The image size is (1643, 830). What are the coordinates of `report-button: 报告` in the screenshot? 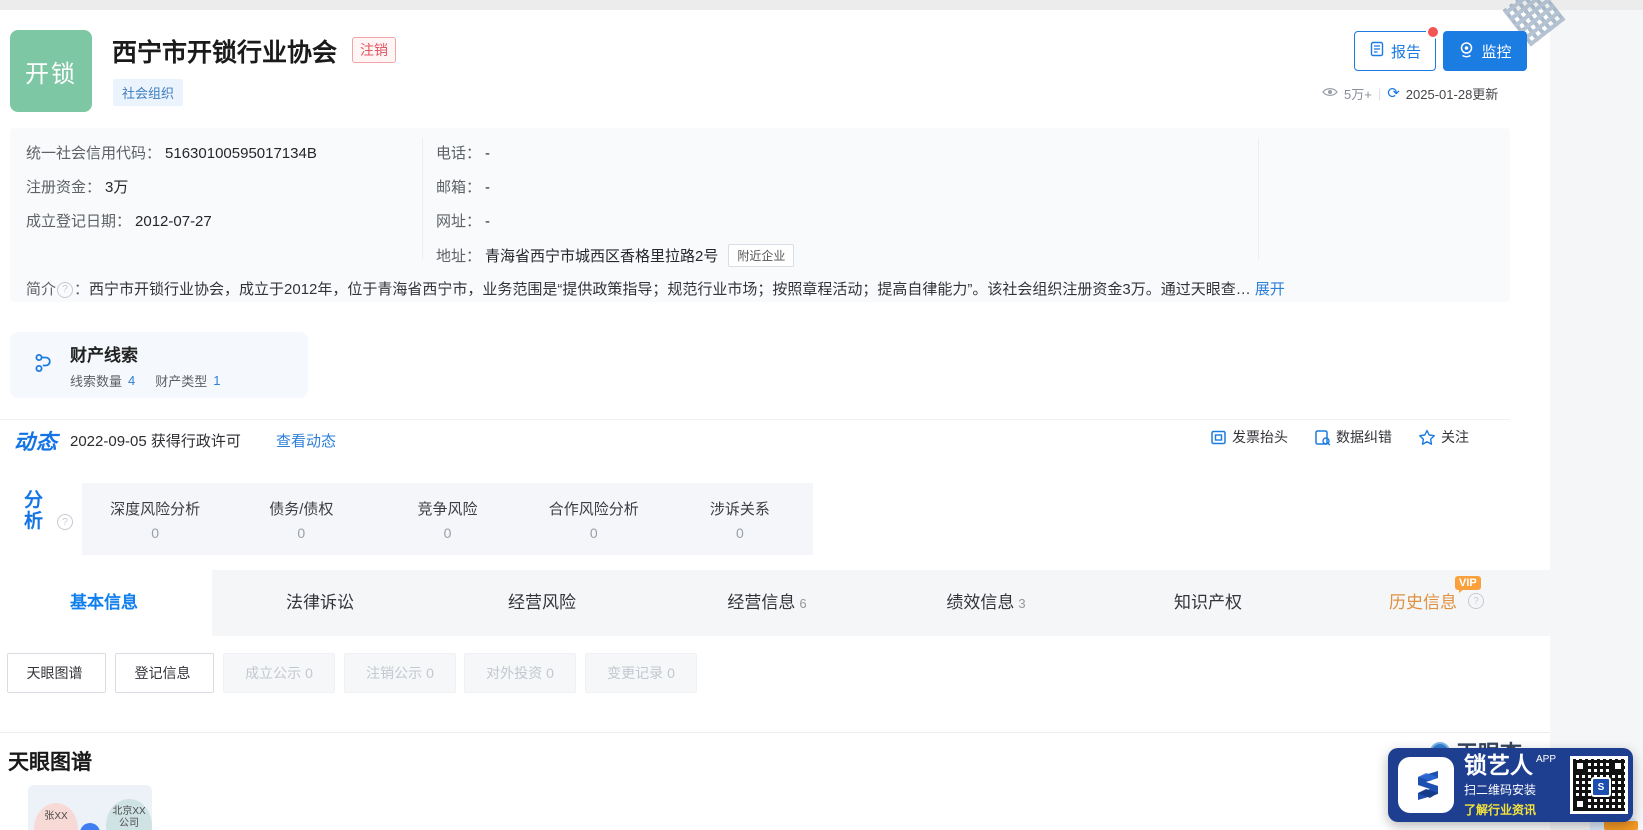 It's located at (1395, 51).